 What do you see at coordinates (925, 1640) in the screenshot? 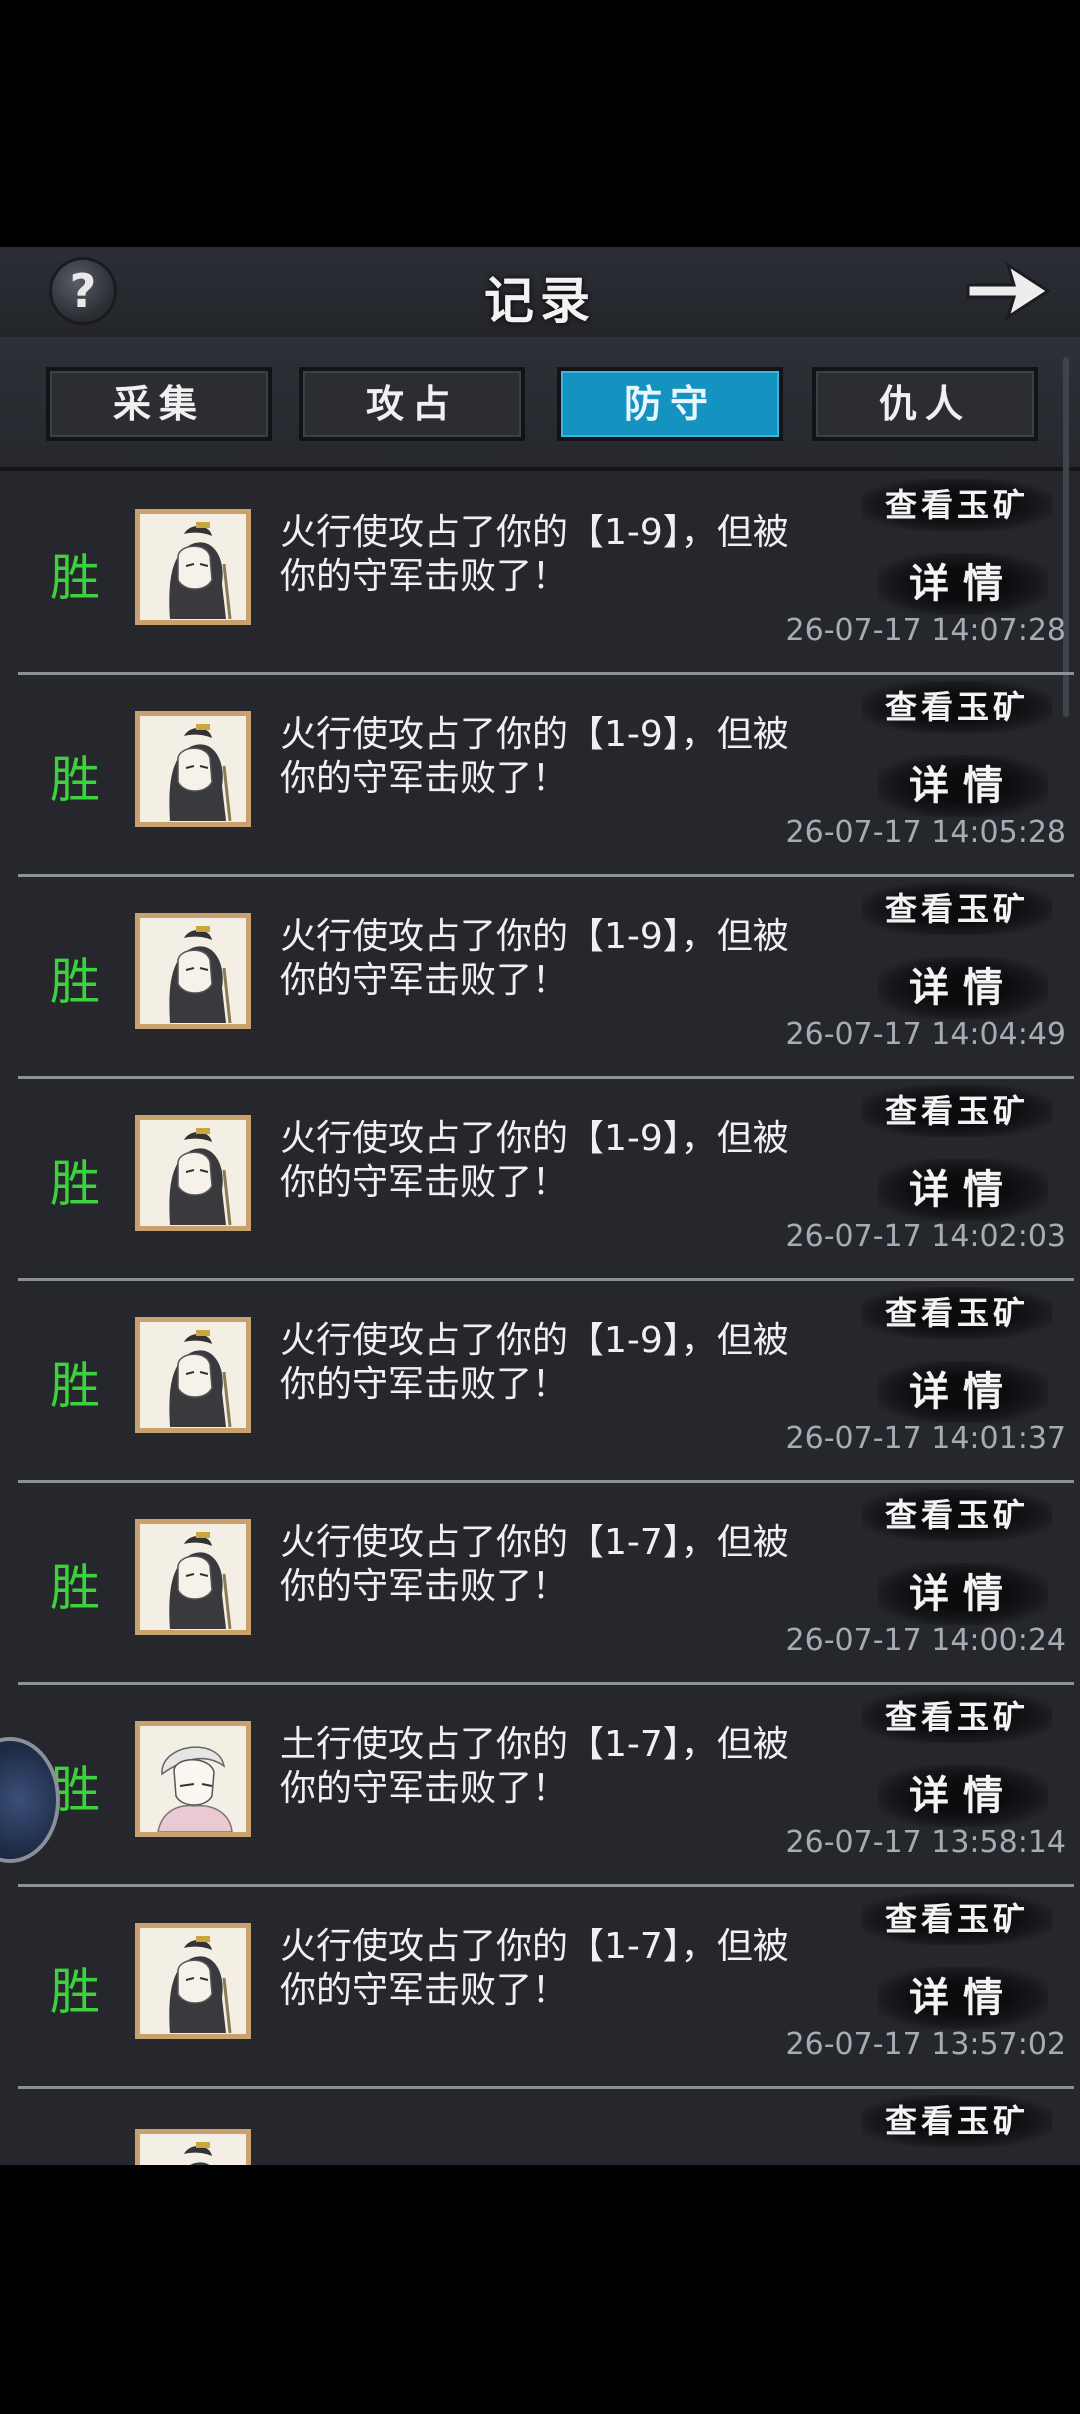
I see `record-timestamp: 26-07-17 14:00:24` at bounding box center [925, 1640].